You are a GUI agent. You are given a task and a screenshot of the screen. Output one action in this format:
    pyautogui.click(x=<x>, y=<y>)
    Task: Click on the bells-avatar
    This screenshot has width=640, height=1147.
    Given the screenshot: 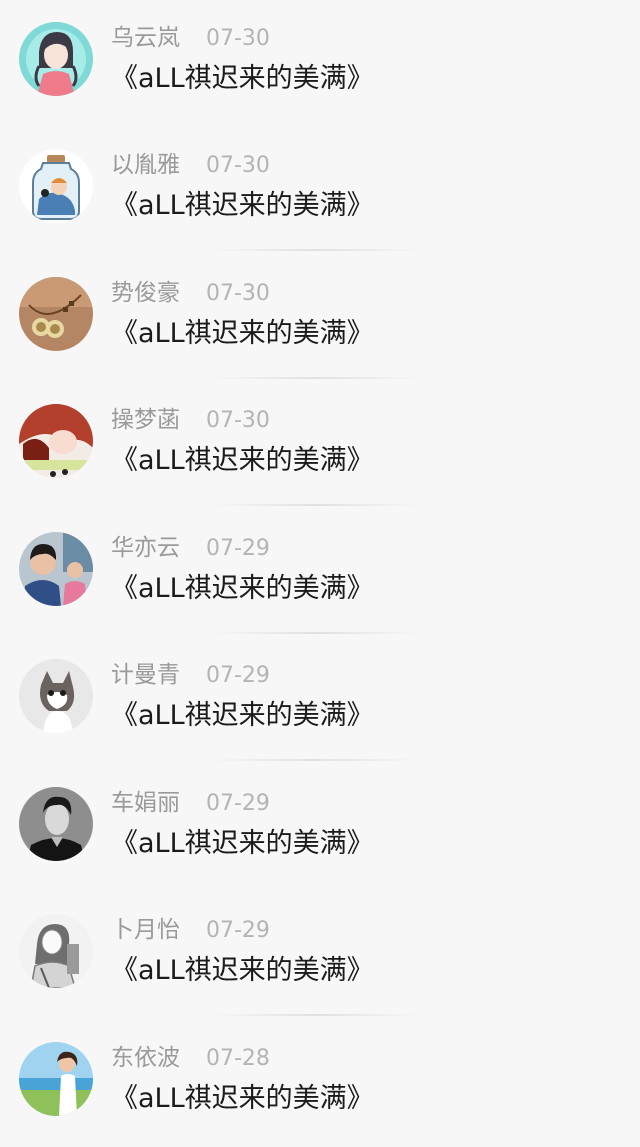 What is the action you would take?
    pyautogui.click(x=56, y=314)
    